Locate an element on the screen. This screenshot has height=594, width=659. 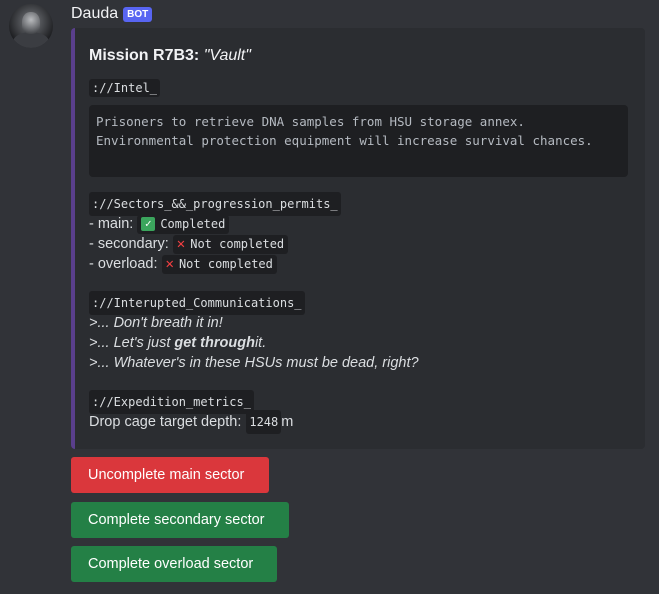
depth-label: Drop cage target depth: is located at coordinates (165, 422).